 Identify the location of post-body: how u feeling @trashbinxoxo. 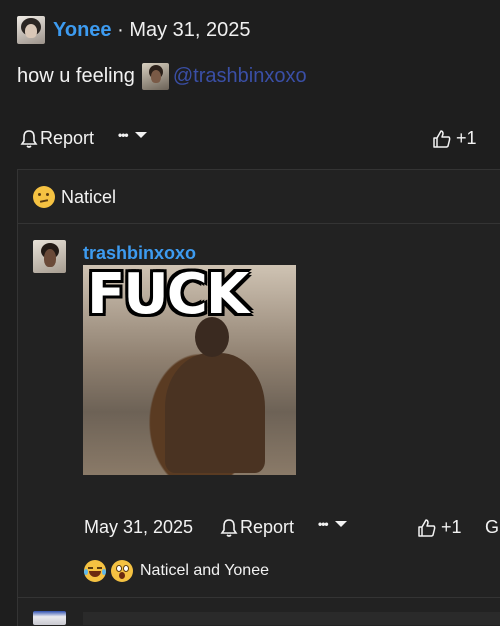
(162, 76).